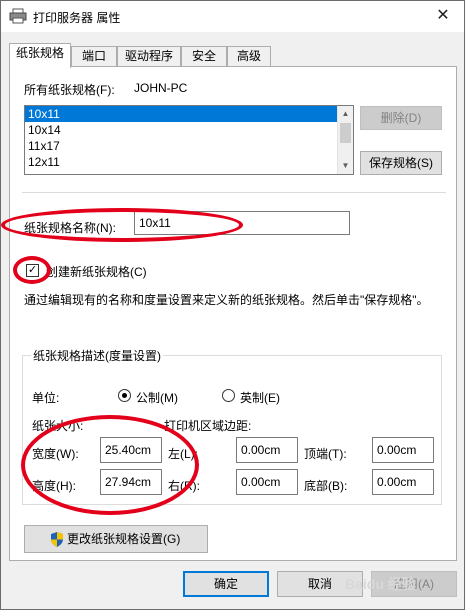 This screenshot has height=610, width=465. I want to click on list-item: 10x14, so click(181, 130).